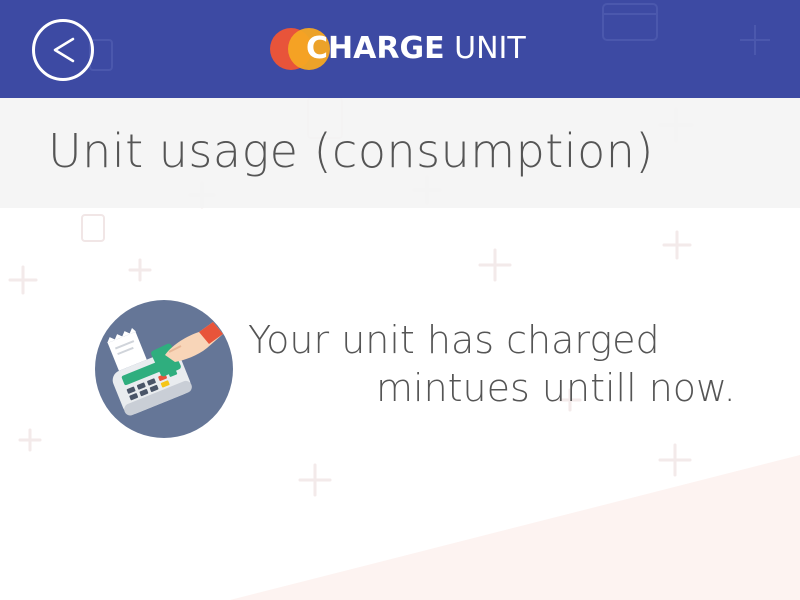 Image resolution: width=800 pixels, height=600 pixels. I want to click on card-payment-terminal-icon, so click(164, 369).